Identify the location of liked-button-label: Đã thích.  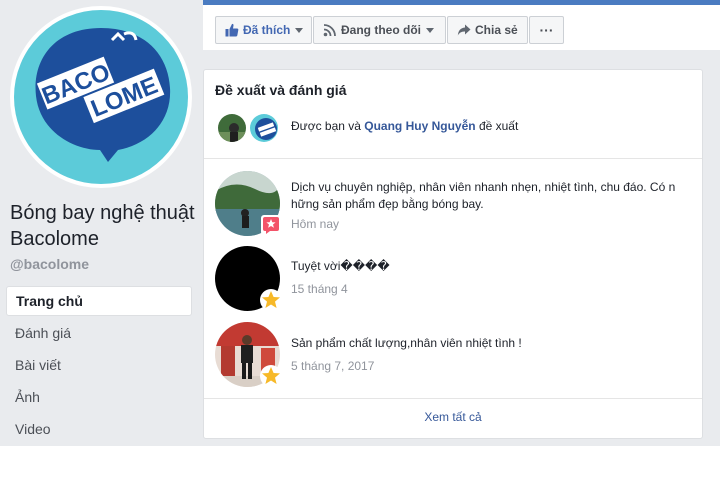
(267, 30).